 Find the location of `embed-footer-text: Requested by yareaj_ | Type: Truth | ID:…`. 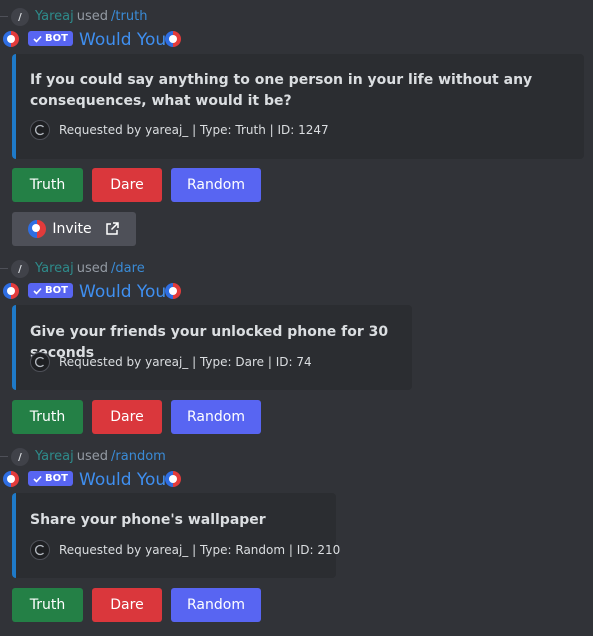

embed-footer-text: Requested by yareaj_ | Type: Truth | ID:… is located at coordinates (194, 130).